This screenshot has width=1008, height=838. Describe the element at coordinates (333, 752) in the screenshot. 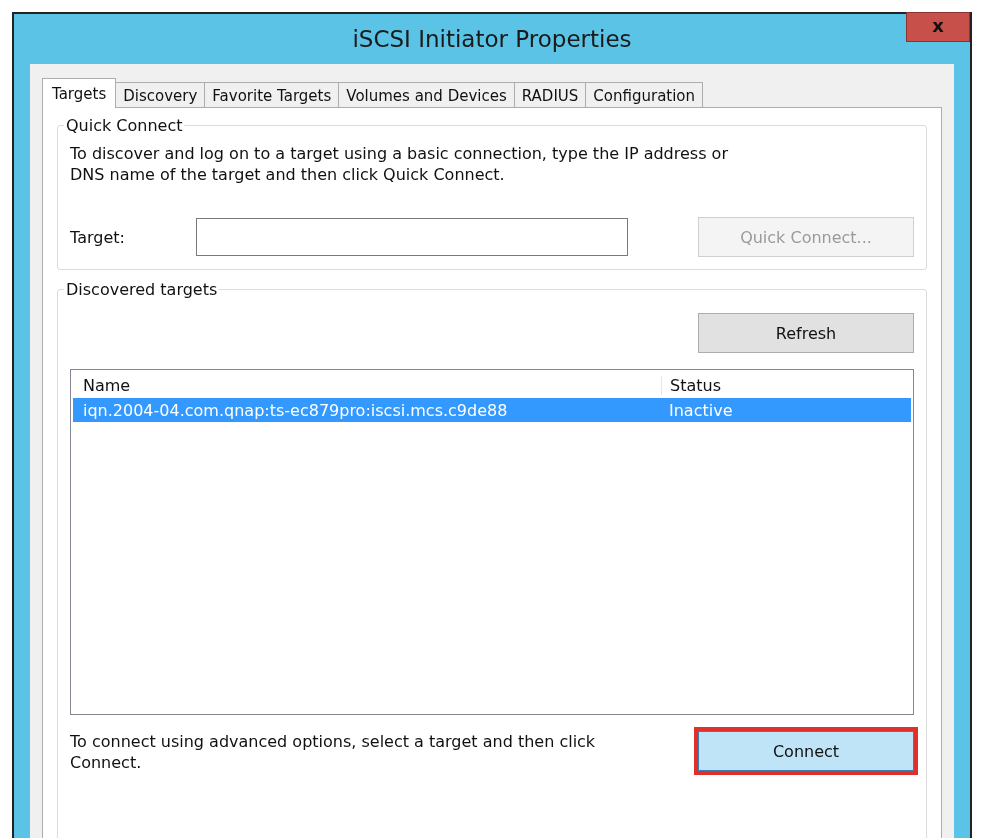

I see `hint-text: To connect using advanced options, select a target and then click Connect.` at that location.